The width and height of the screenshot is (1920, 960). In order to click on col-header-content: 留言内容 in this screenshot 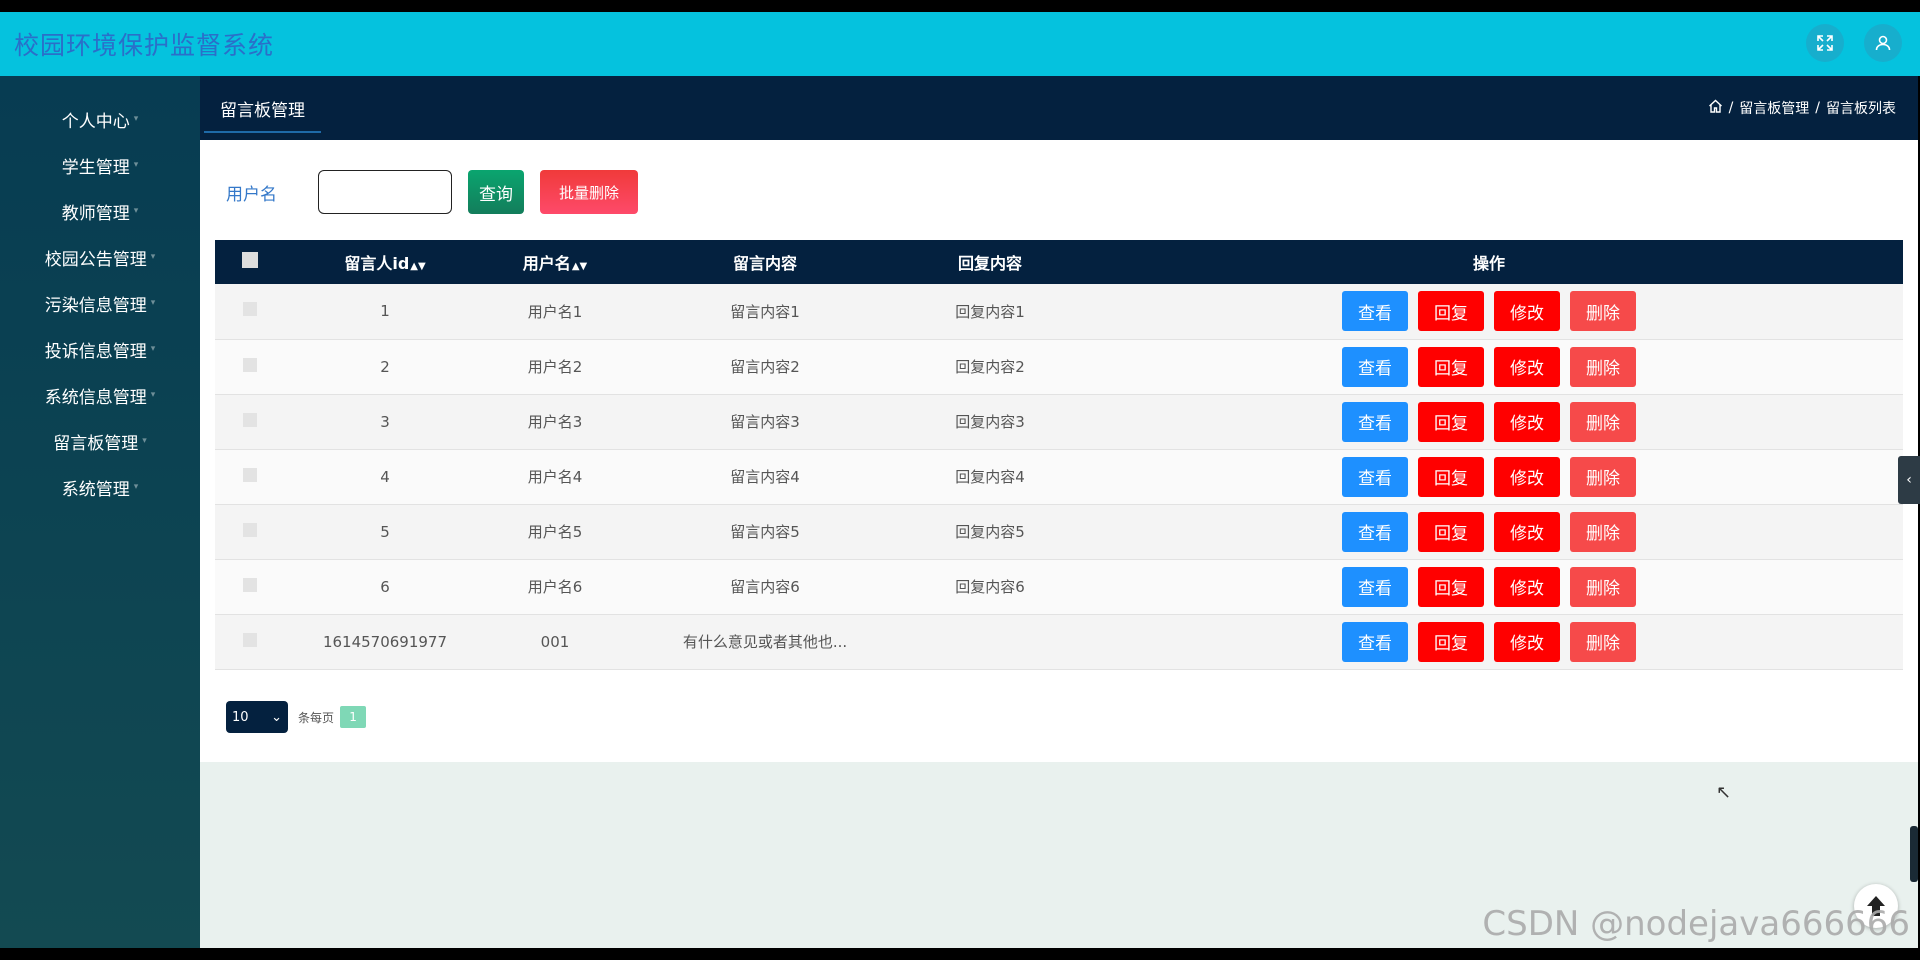, I will do `click(765, 262)`.